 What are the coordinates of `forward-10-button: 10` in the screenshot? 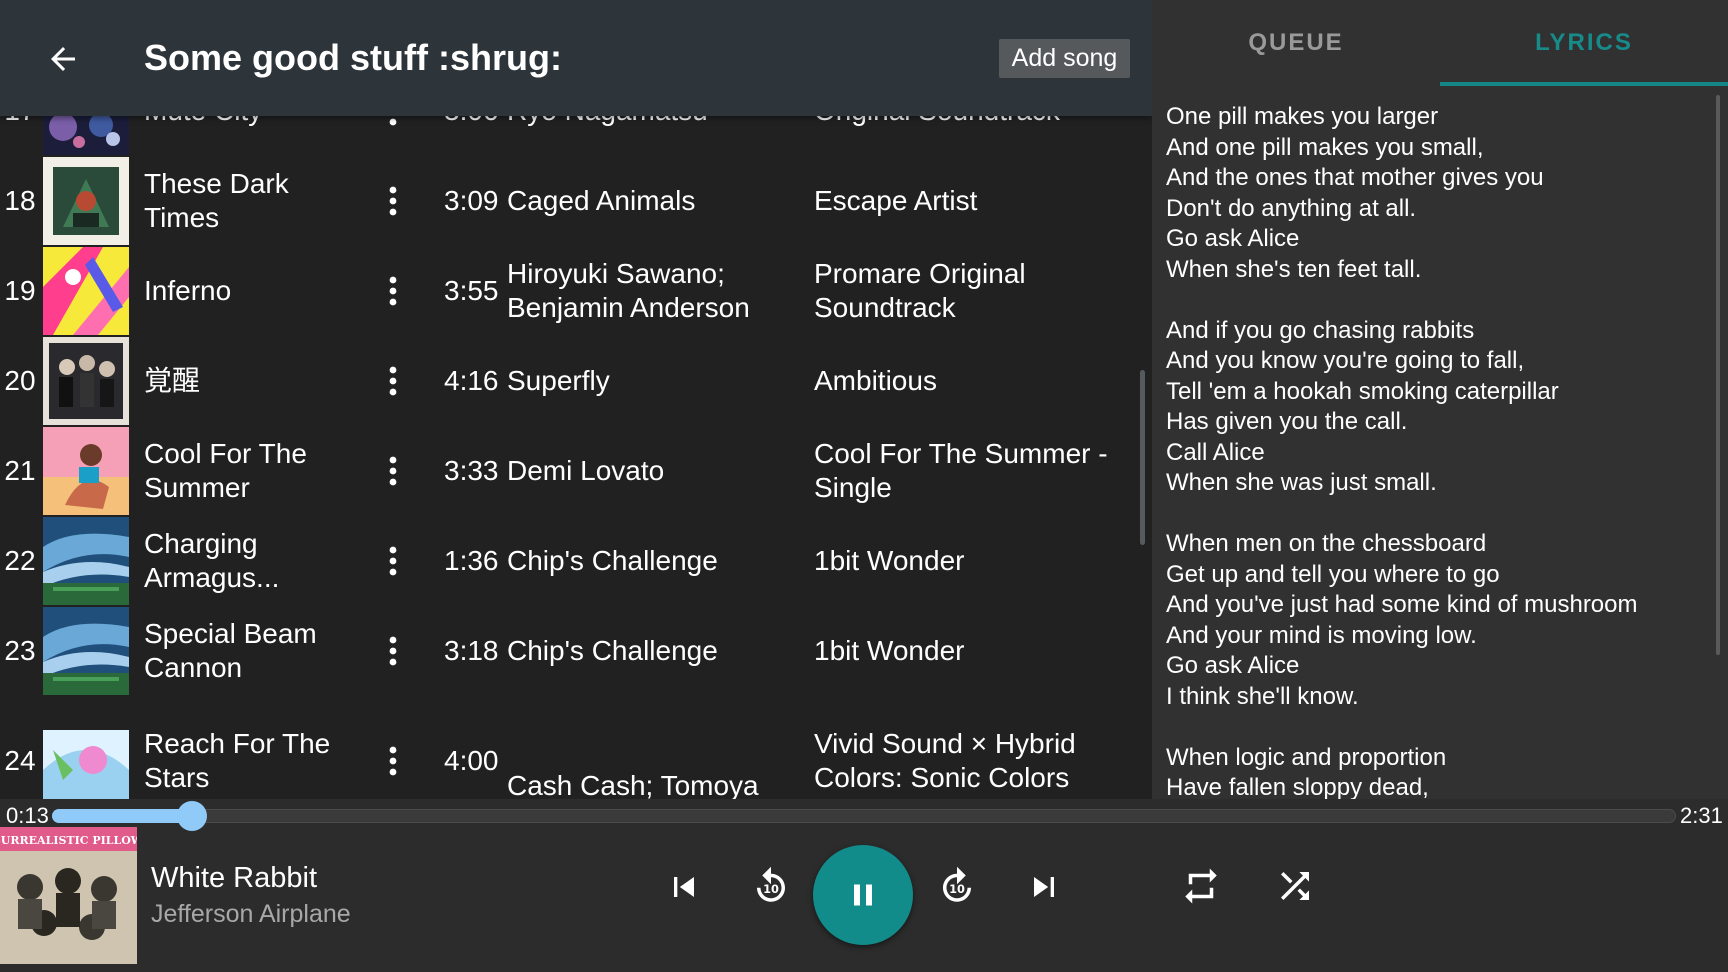 It's located at (957, 886).